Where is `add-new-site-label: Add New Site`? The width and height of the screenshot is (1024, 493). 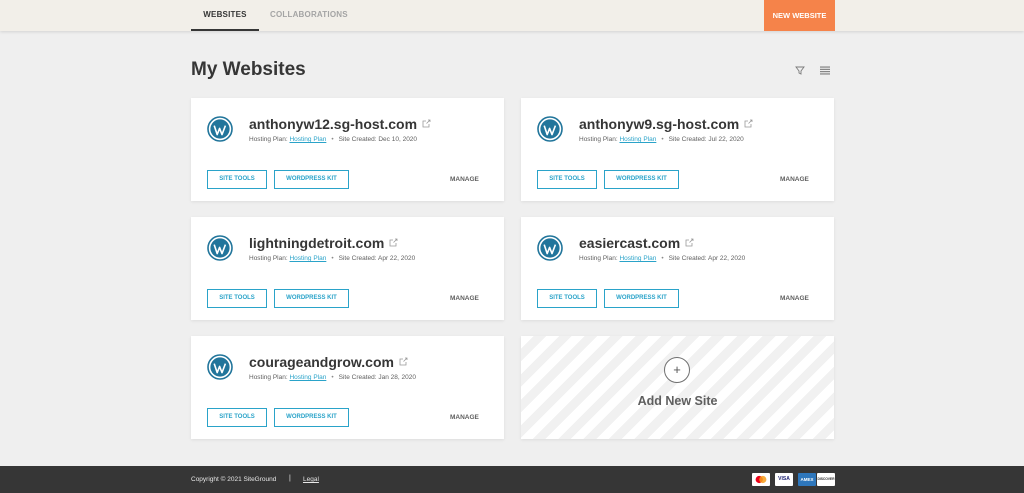
add-new-site-label: Add New Site is located at coordinates (677, 401).